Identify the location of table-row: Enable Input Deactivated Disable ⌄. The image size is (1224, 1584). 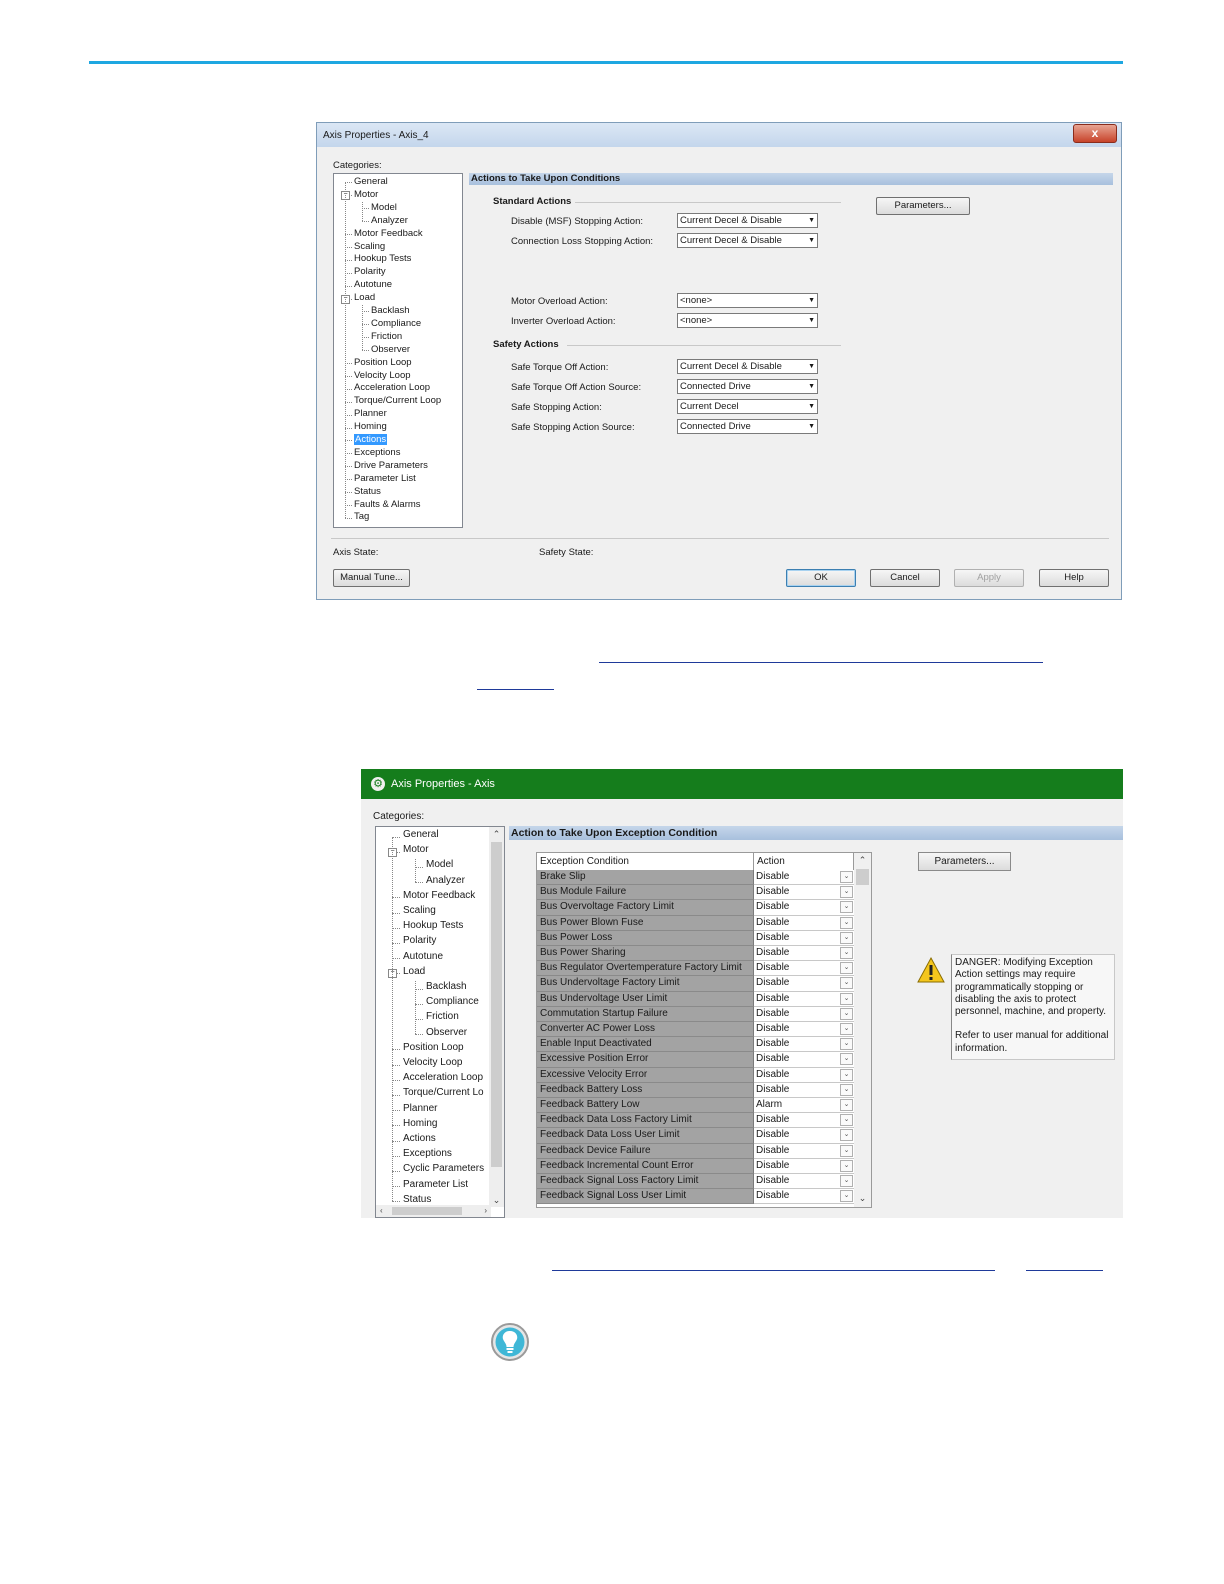
(695, 1045).